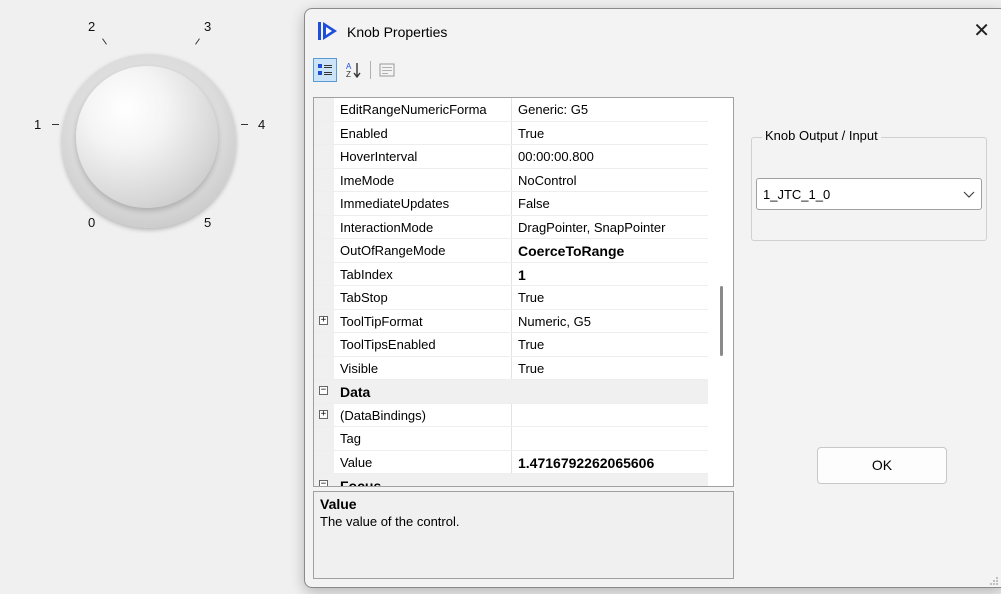  I want to click on property-name: ToolTipsEnabled, so click(388, 344).